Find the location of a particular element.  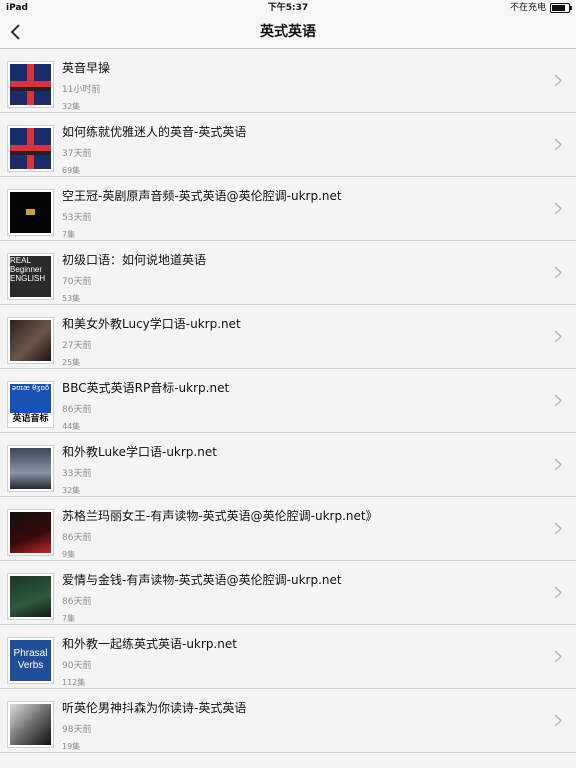

book-cover-artwork is located at coordinates (30, 596).